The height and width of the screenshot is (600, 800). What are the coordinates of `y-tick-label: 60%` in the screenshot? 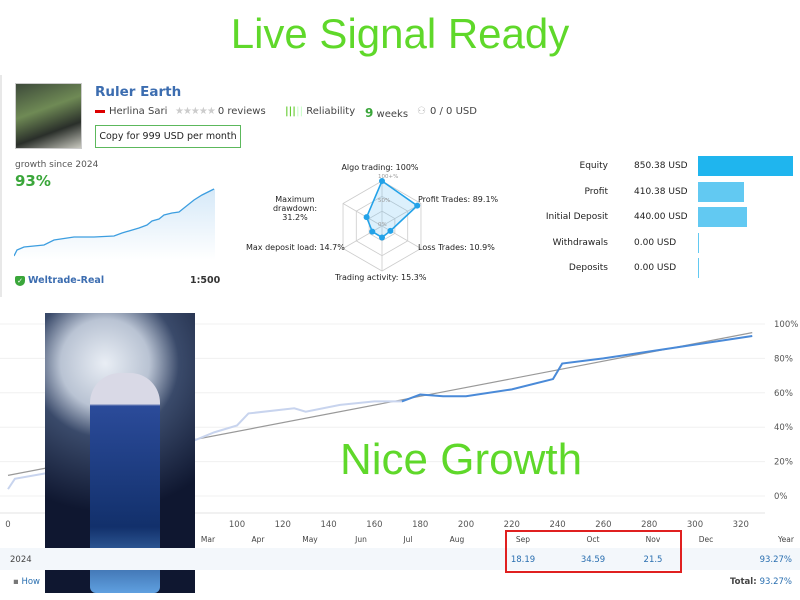 It's located at (783, 394).